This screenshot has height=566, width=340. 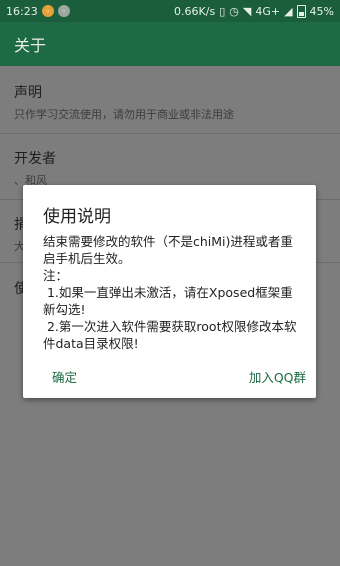 I want to click on pref-summary: 只作学习交流使用，请勿用于商业或非法用途, so click(x=124, y=114).